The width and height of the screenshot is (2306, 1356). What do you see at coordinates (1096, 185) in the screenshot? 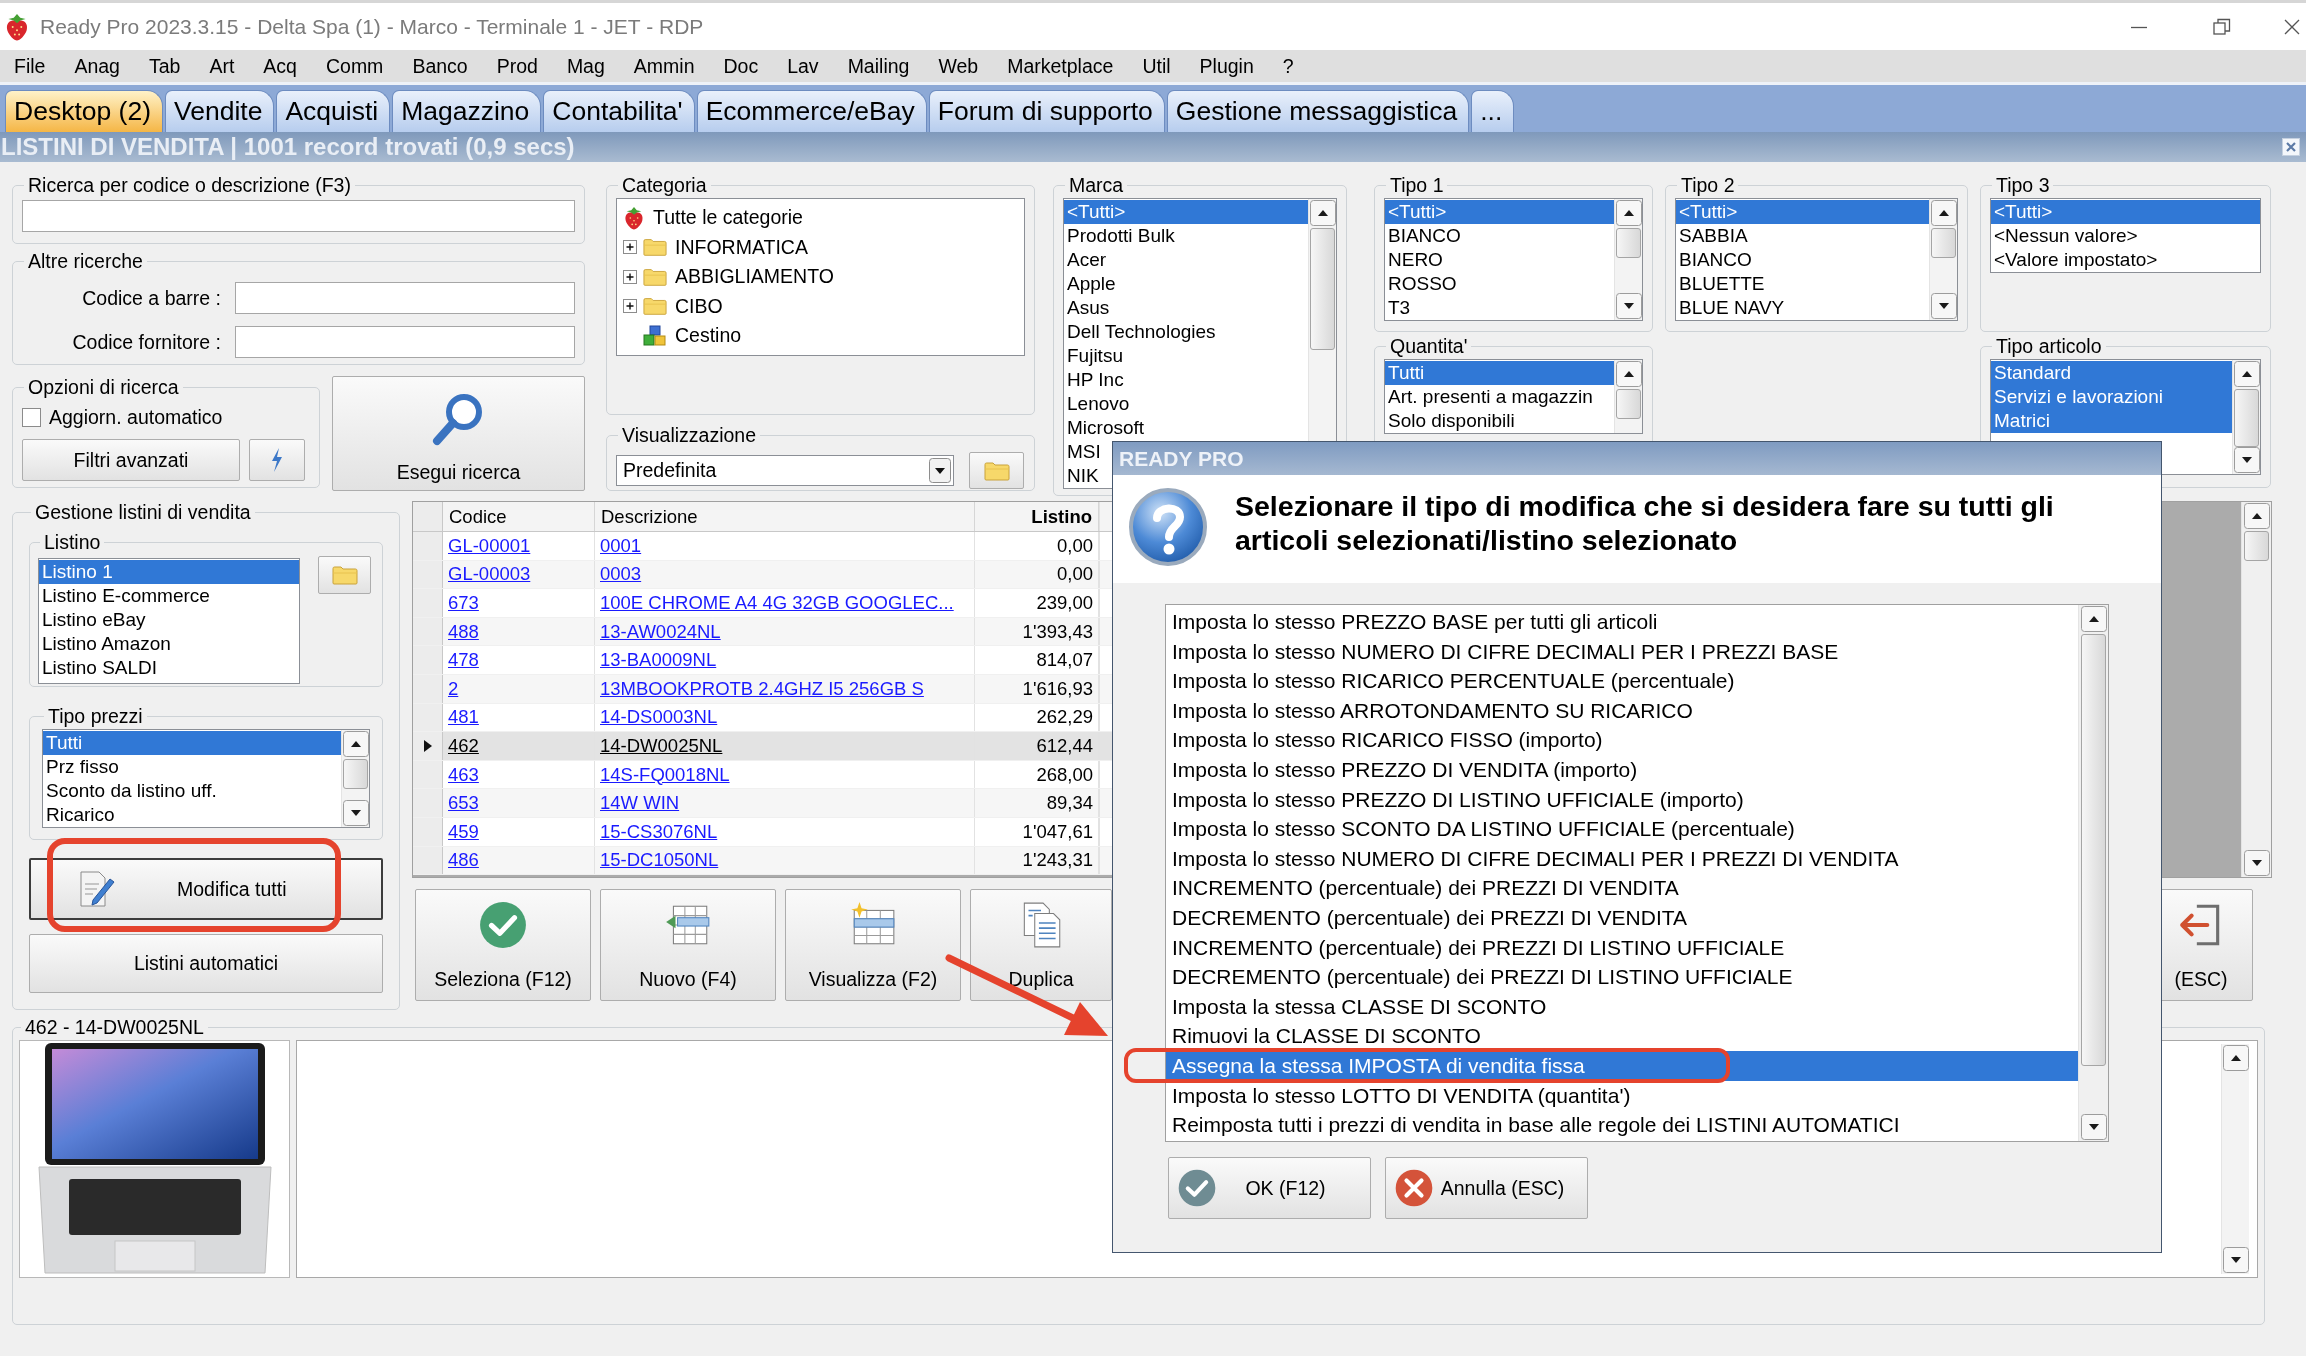
I see `group-label: Marca` at bounding box center [1096, 185].